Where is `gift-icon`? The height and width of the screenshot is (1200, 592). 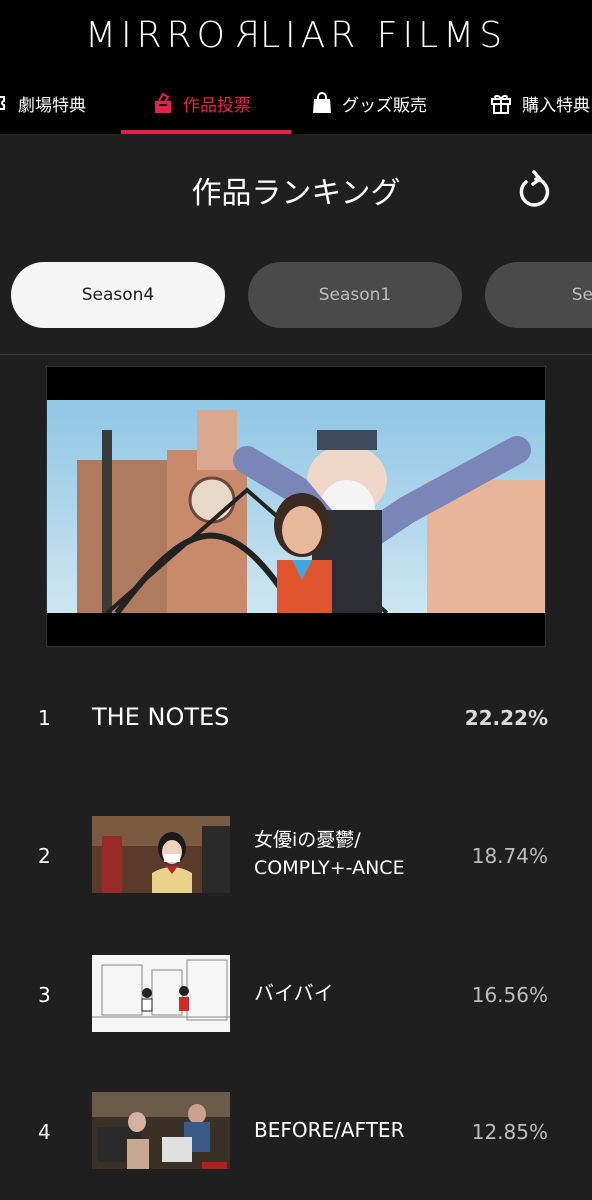
gift-icon is located at coordinates (501, 104).